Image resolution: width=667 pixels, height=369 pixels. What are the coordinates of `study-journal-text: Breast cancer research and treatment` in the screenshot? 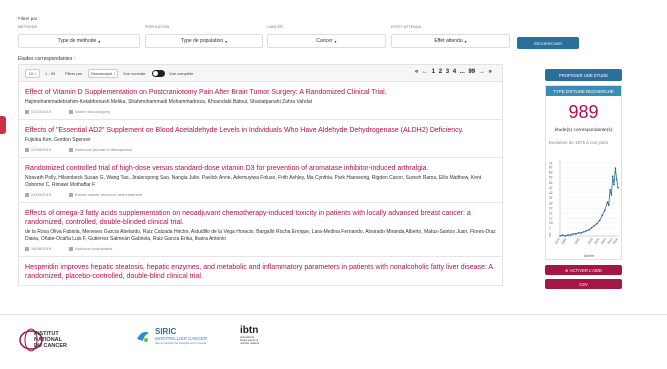 It's located at (109, 194).